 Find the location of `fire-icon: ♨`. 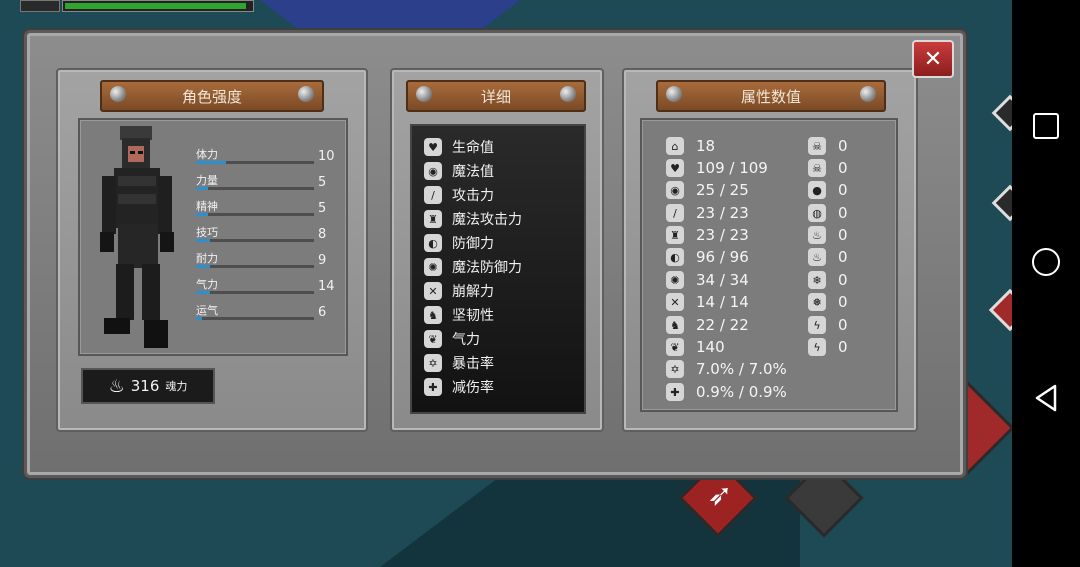

fire-icon: ♨ is located at coordinates (817, 235).